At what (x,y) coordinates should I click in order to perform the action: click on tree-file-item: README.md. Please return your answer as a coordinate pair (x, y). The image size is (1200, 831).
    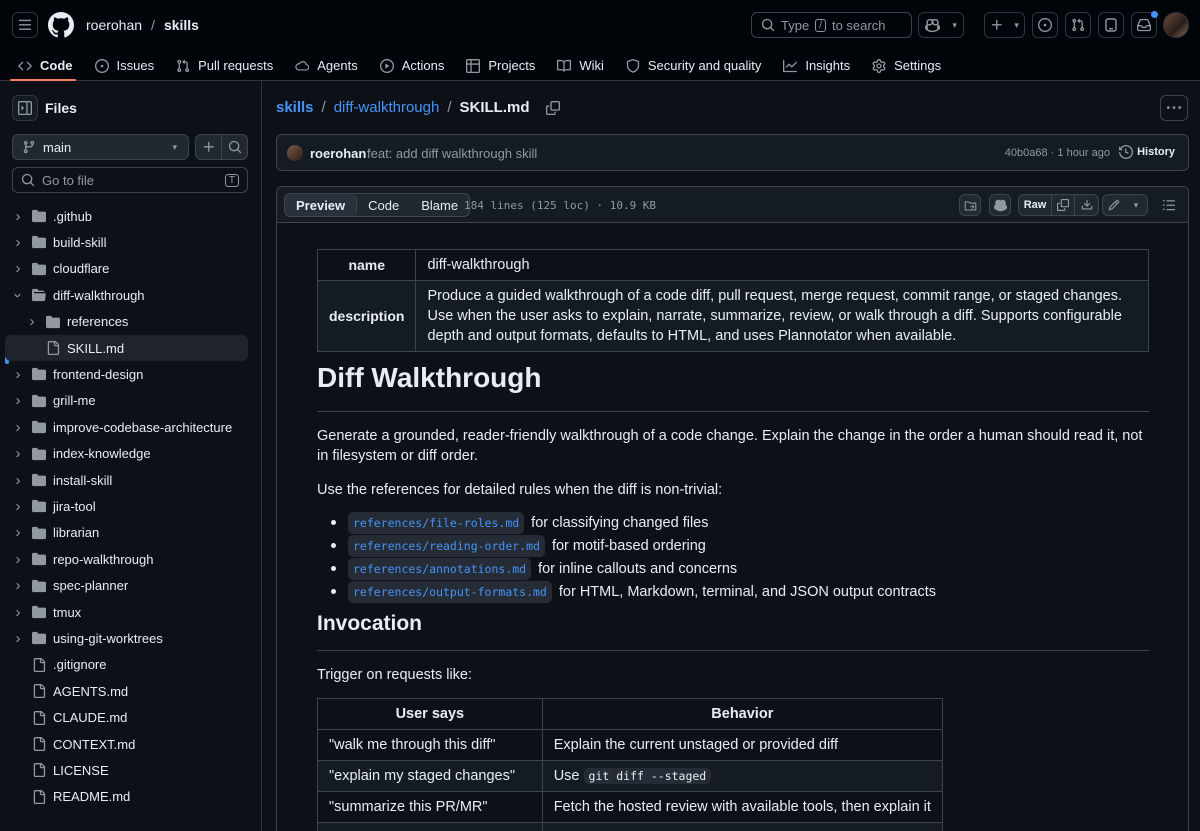
    Looking at the image, I should click on (126, 797).